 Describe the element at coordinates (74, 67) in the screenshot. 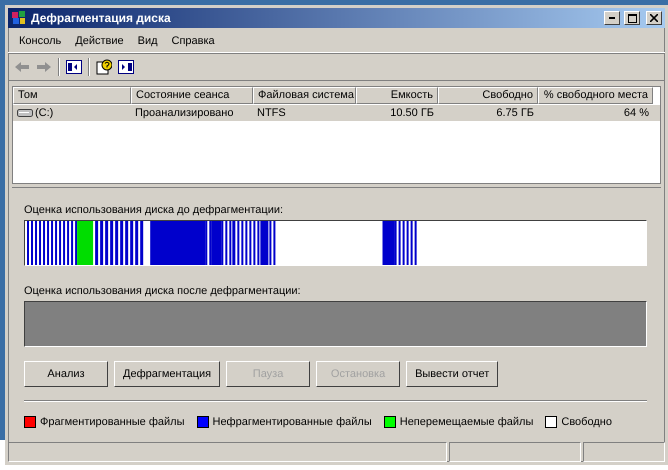

I see `console-tree-icon` at that location.